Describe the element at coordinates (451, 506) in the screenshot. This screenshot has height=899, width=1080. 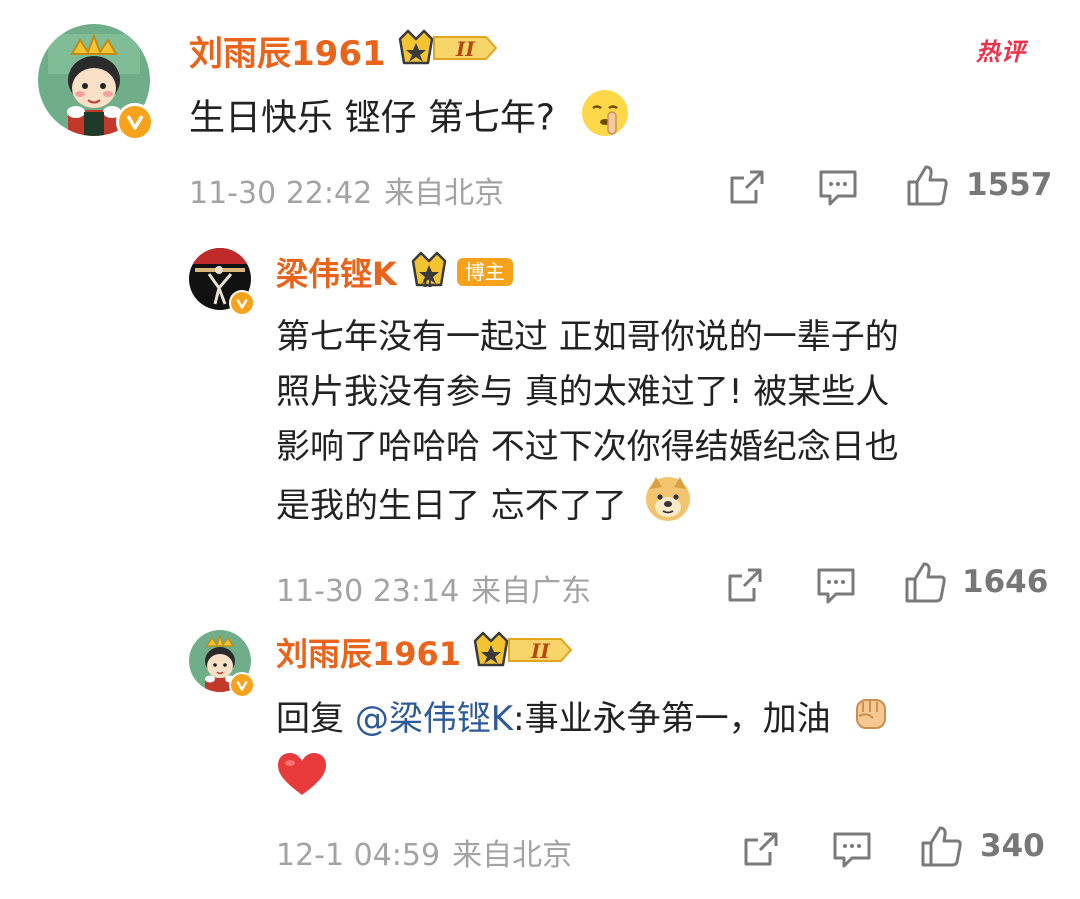
I see `comment-line: 是我的生日了 忘不了了` at that location.